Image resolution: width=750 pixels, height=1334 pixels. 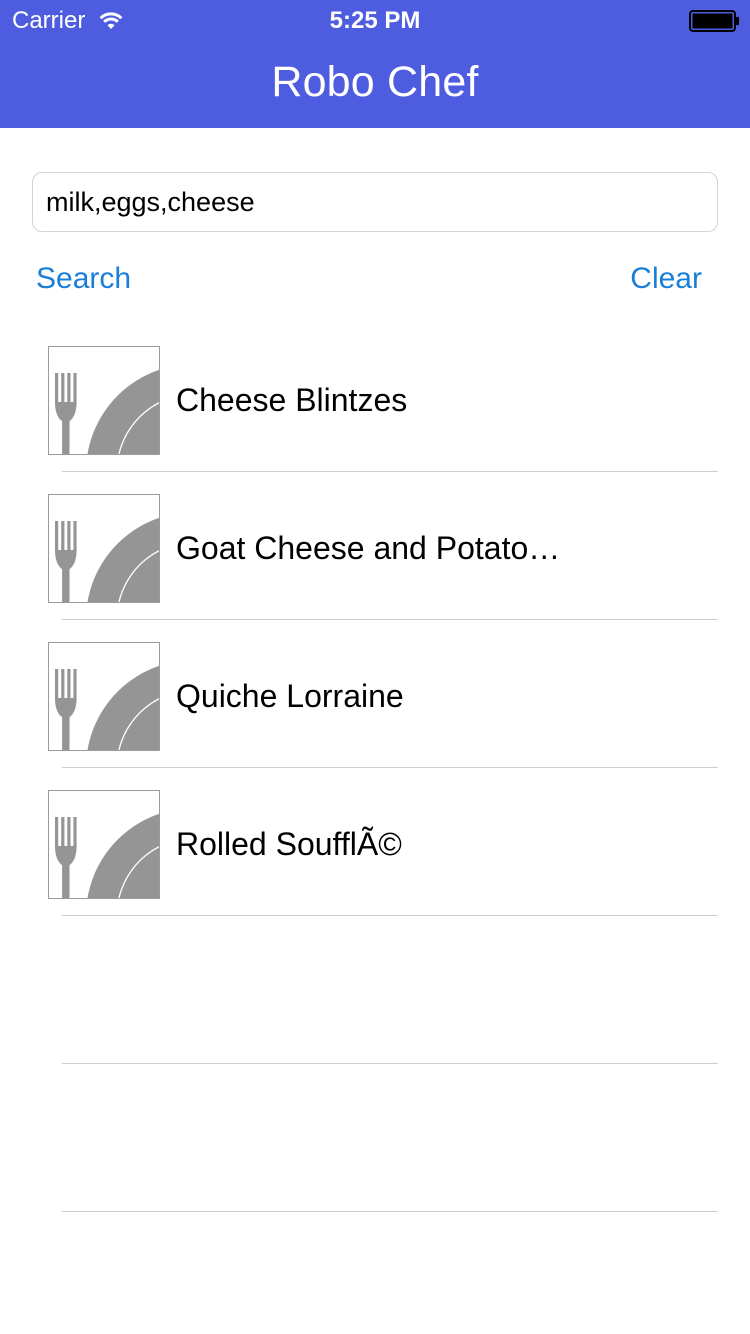 I want to click on search-button: Search, so click(x=83, y=279).